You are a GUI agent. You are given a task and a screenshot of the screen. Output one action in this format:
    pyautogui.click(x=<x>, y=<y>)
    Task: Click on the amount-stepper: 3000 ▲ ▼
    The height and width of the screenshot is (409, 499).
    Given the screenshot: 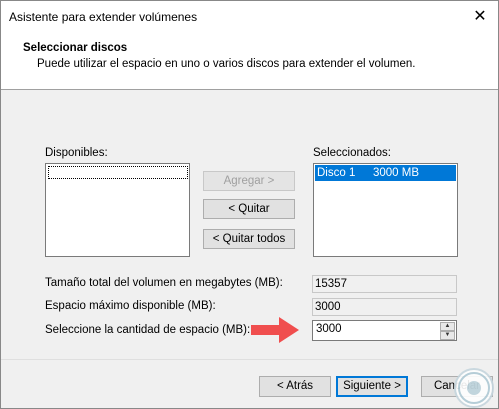 What is the action you would take?
    pyautogui.click(x=384, y=330)
    